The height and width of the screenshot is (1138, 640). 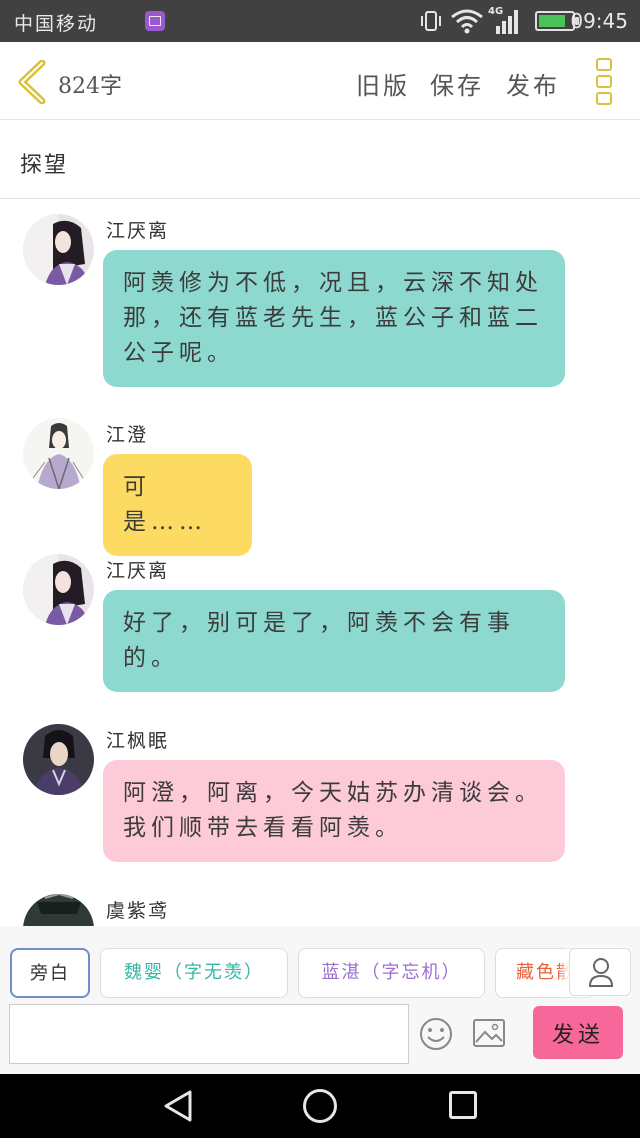 What do you see at coordinates (334, 641) in the screenshot?
I see `message-bubble: 好了，别可是了，阿羡不会有事的。` at bounding box center [334, 641].